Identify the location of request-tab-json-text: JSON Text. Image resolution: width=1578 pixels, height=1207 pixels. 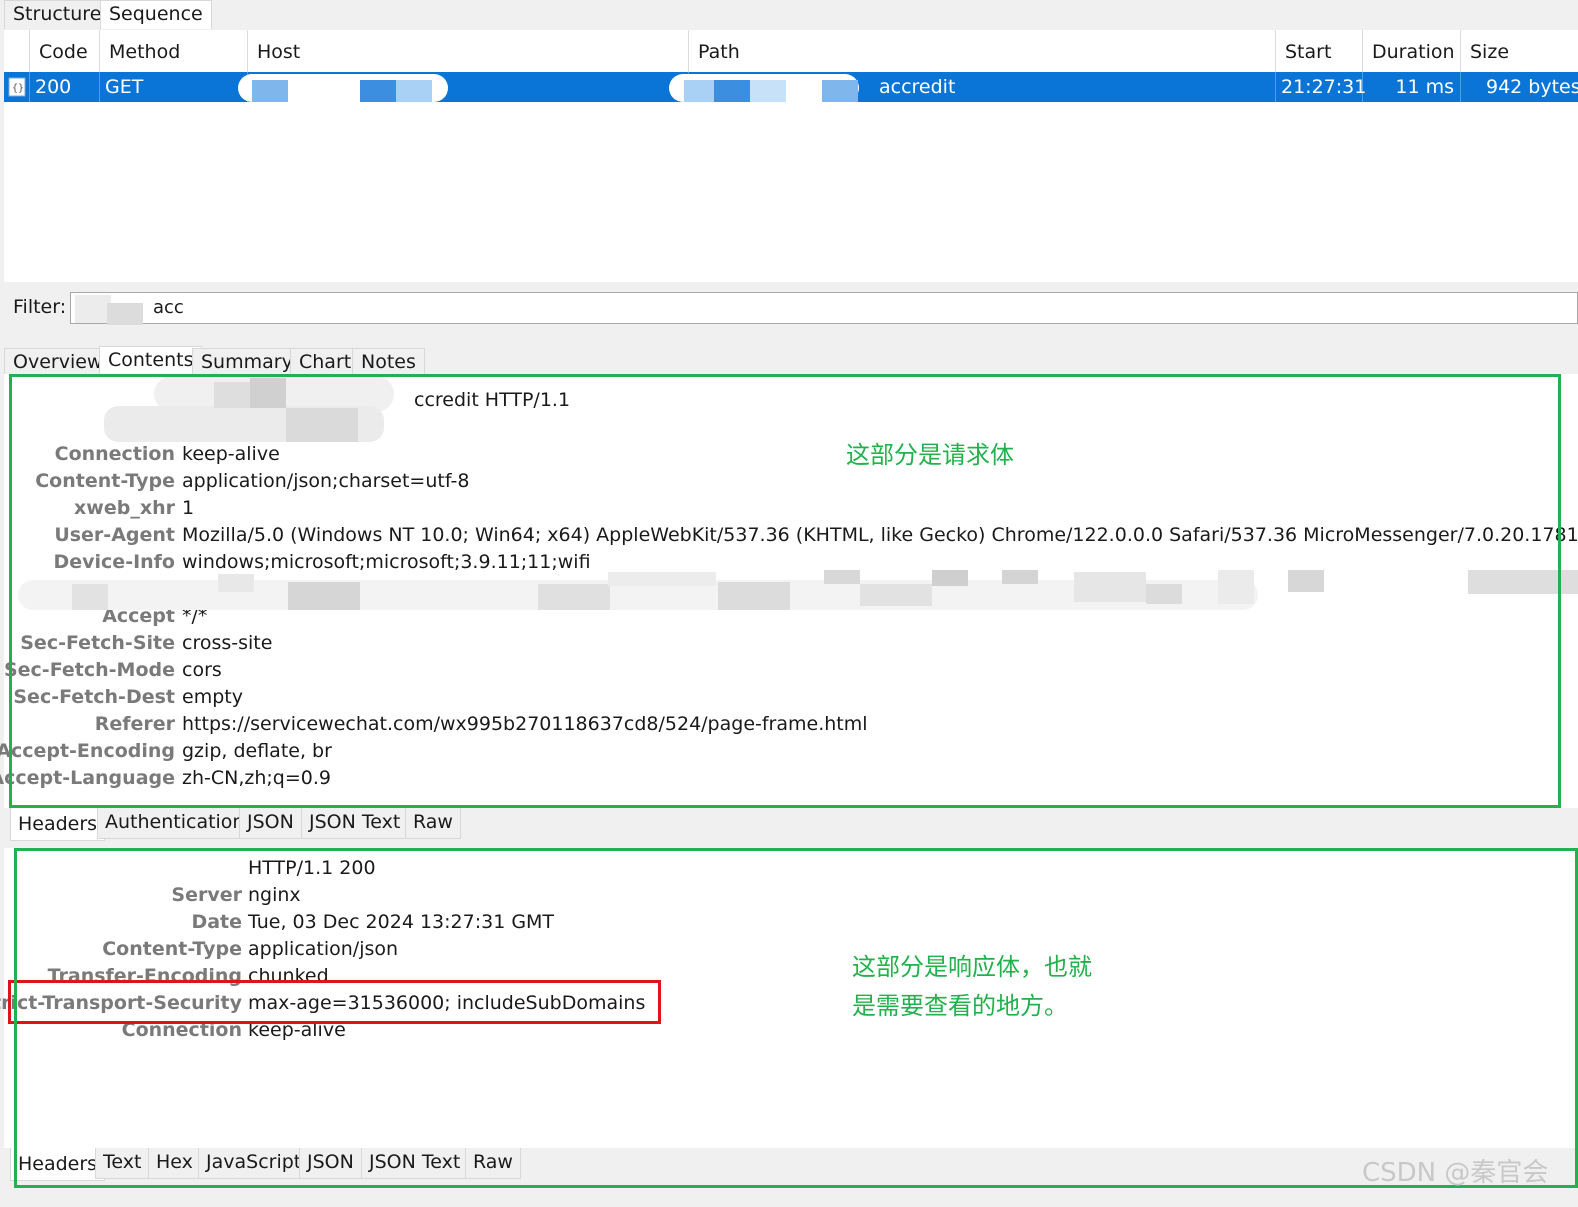
(355, 823).